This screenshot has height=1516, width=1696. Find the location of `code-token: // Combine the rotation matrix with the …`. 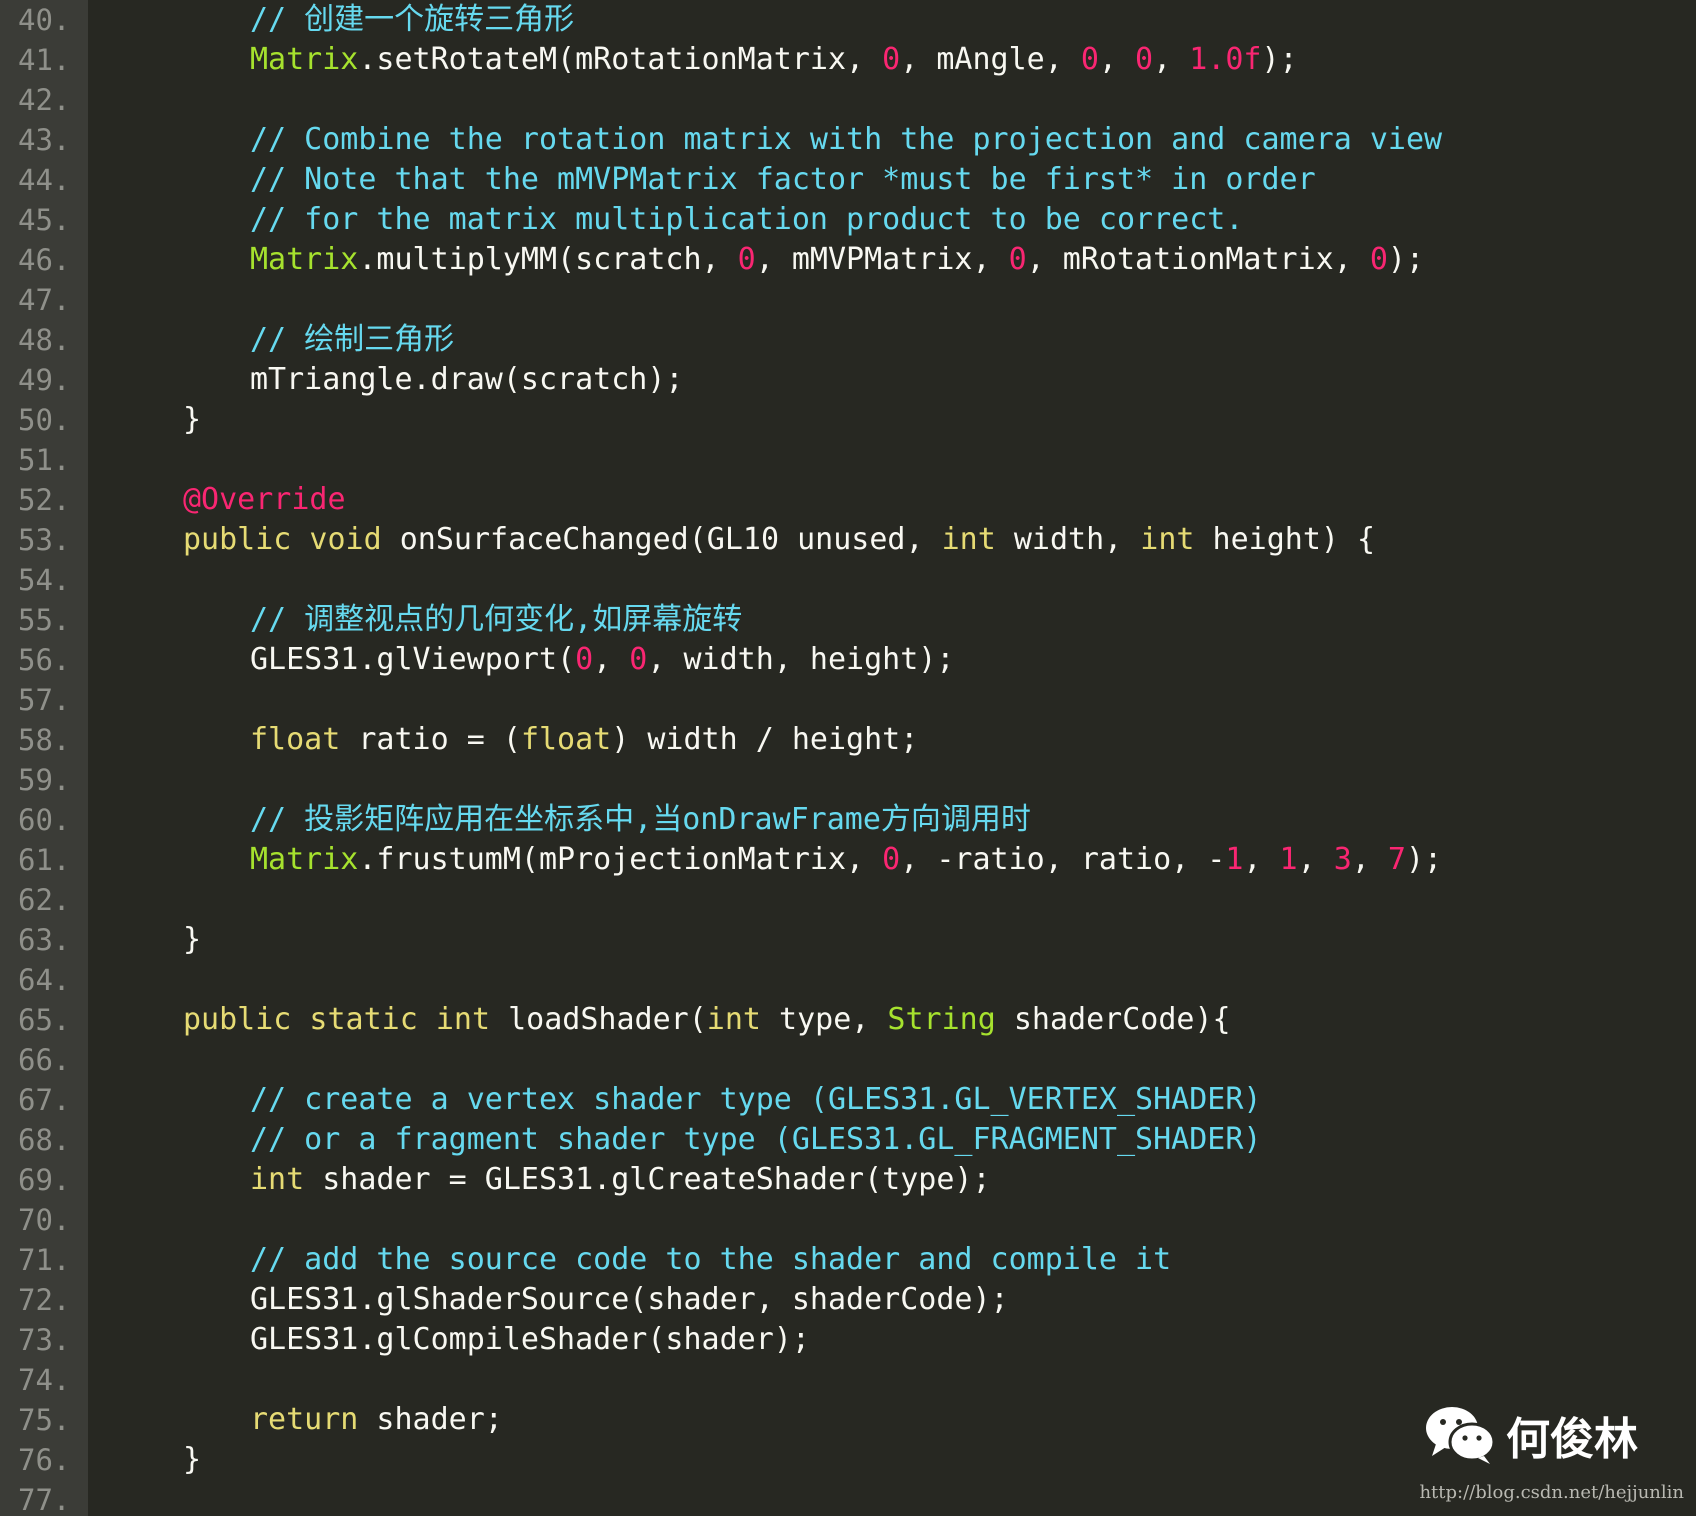

code-token: // Combine the rotation matrix with the … is located at coordinates (846, 139).